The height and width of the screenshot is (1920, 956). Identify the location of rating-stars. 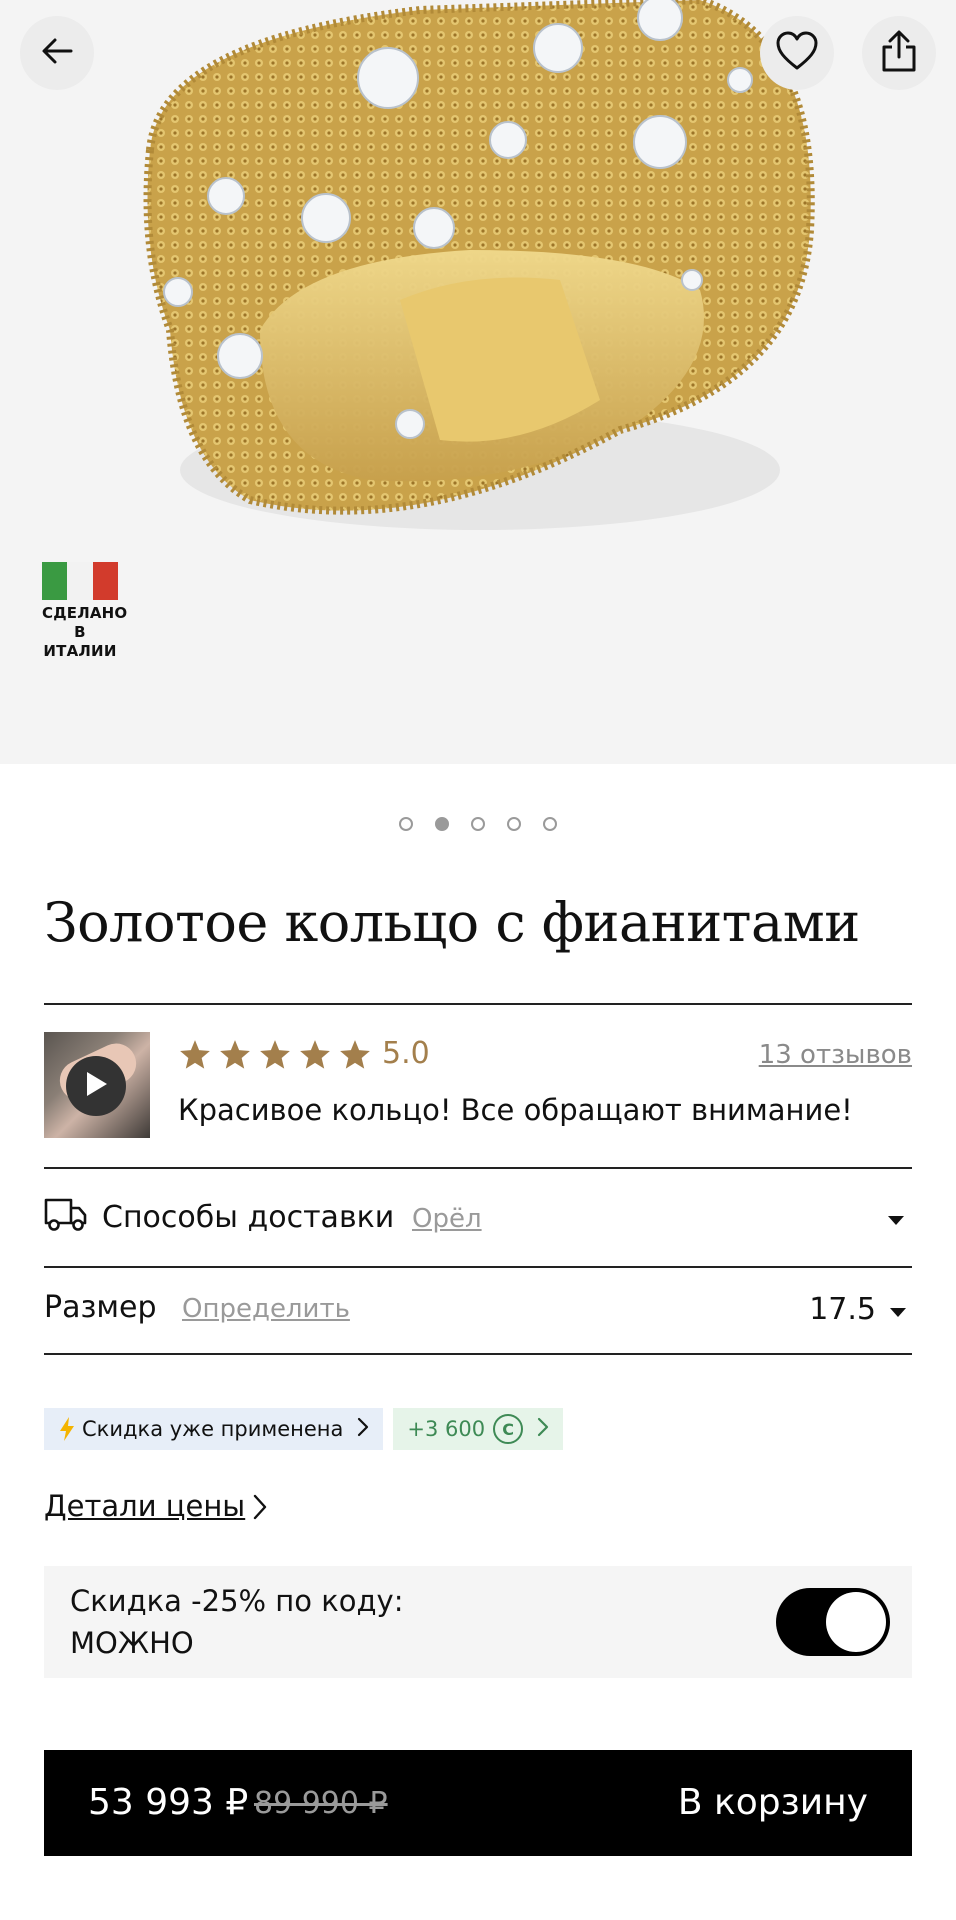
(275, 1055).